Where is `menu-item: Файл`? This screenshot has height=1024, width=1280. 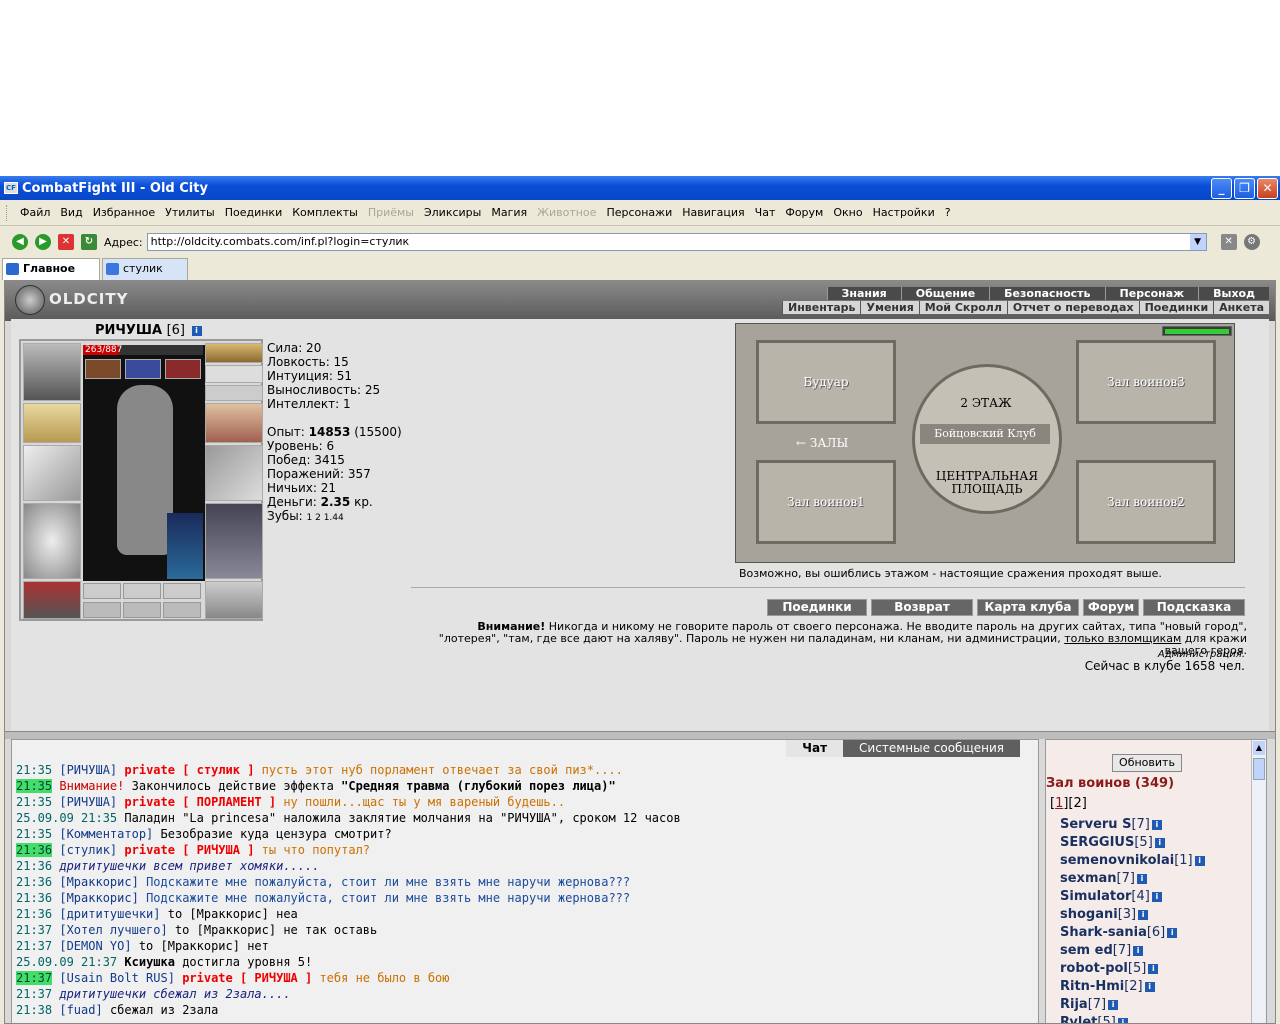
menu-item: Файл is located at coordinates (35, 212).